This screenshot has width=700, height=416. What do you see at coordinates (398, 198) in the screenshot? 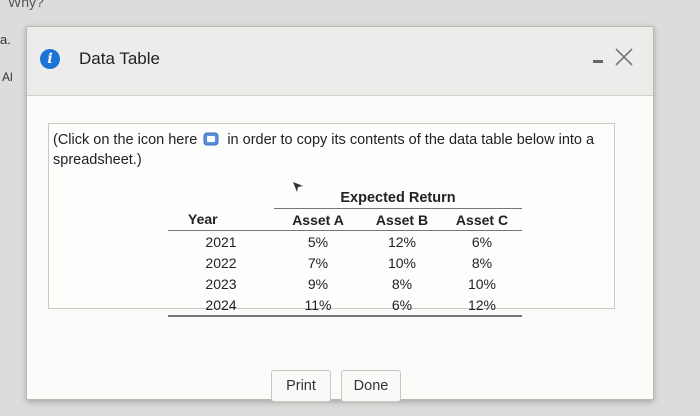
I see `group-header: Expected Return` at bounding box center [398, 198].